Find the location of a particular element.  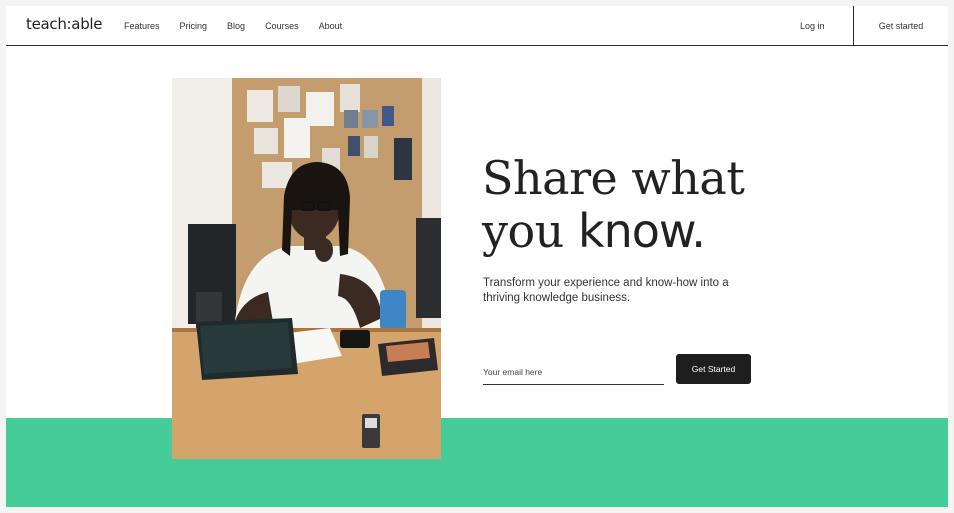

nav-link-blog: Blog is located at coordinates (236, 26).